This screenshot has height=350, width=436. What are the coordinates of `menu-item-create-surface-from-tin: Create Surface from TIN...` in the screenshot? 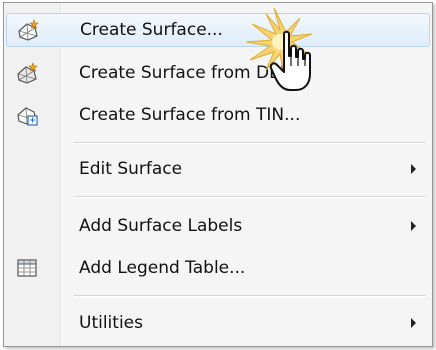 It's located at (218, 115).